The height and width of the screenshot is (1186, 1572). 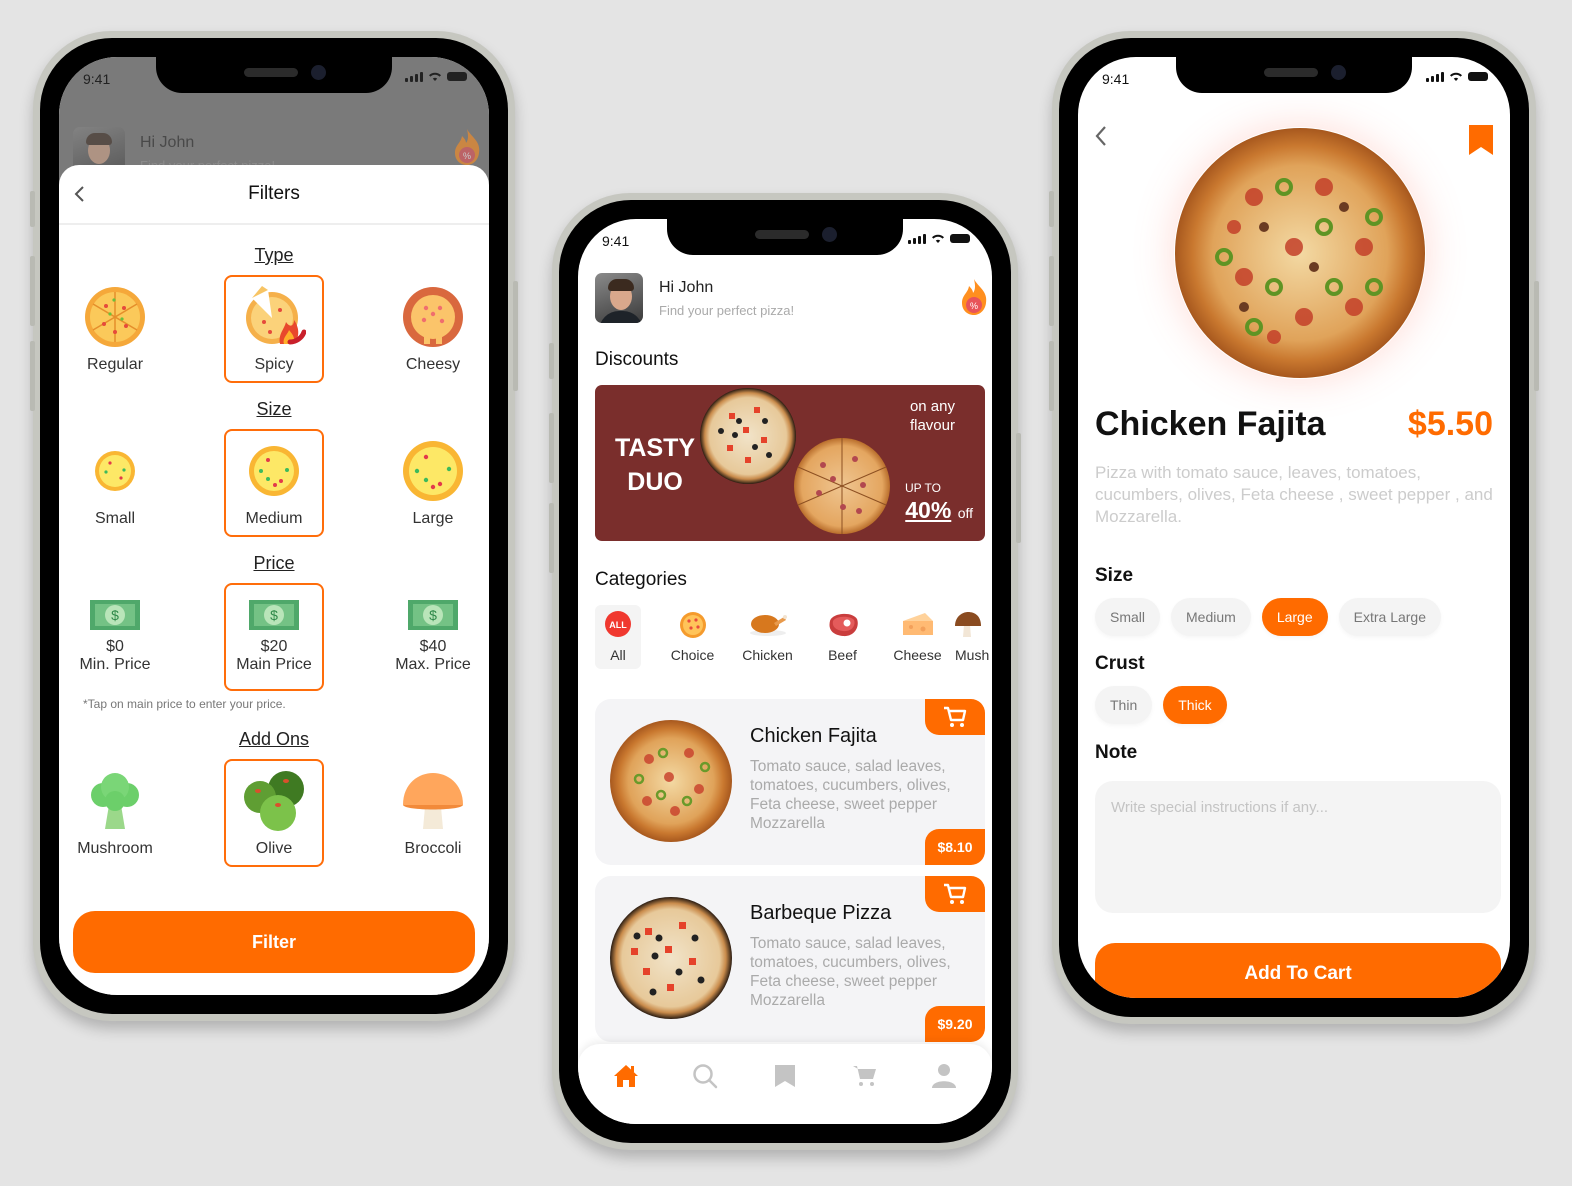 I want to click on addon-option-mushroom: Mushroom, so click(x=115, y=813).